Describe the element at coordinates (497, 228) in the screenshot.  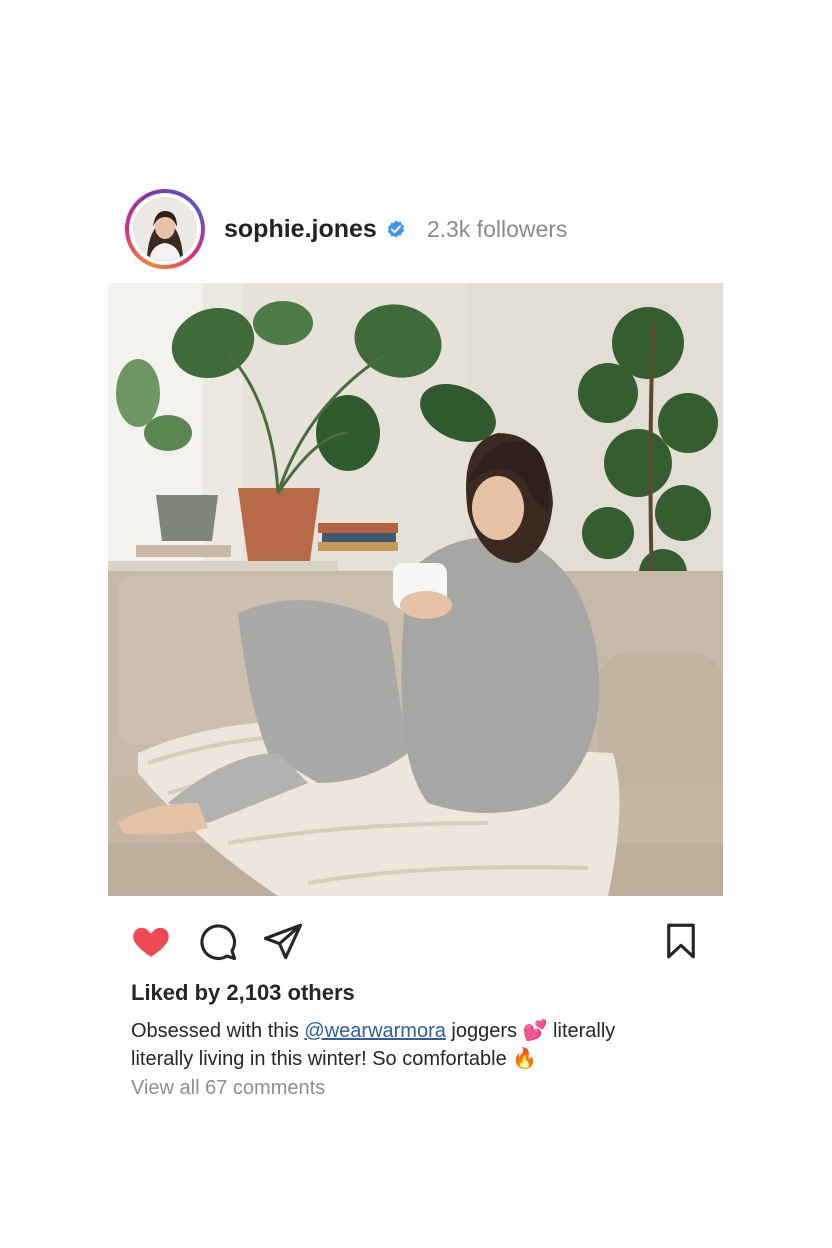
I see `follower-count: 2.3k followers` at that location.